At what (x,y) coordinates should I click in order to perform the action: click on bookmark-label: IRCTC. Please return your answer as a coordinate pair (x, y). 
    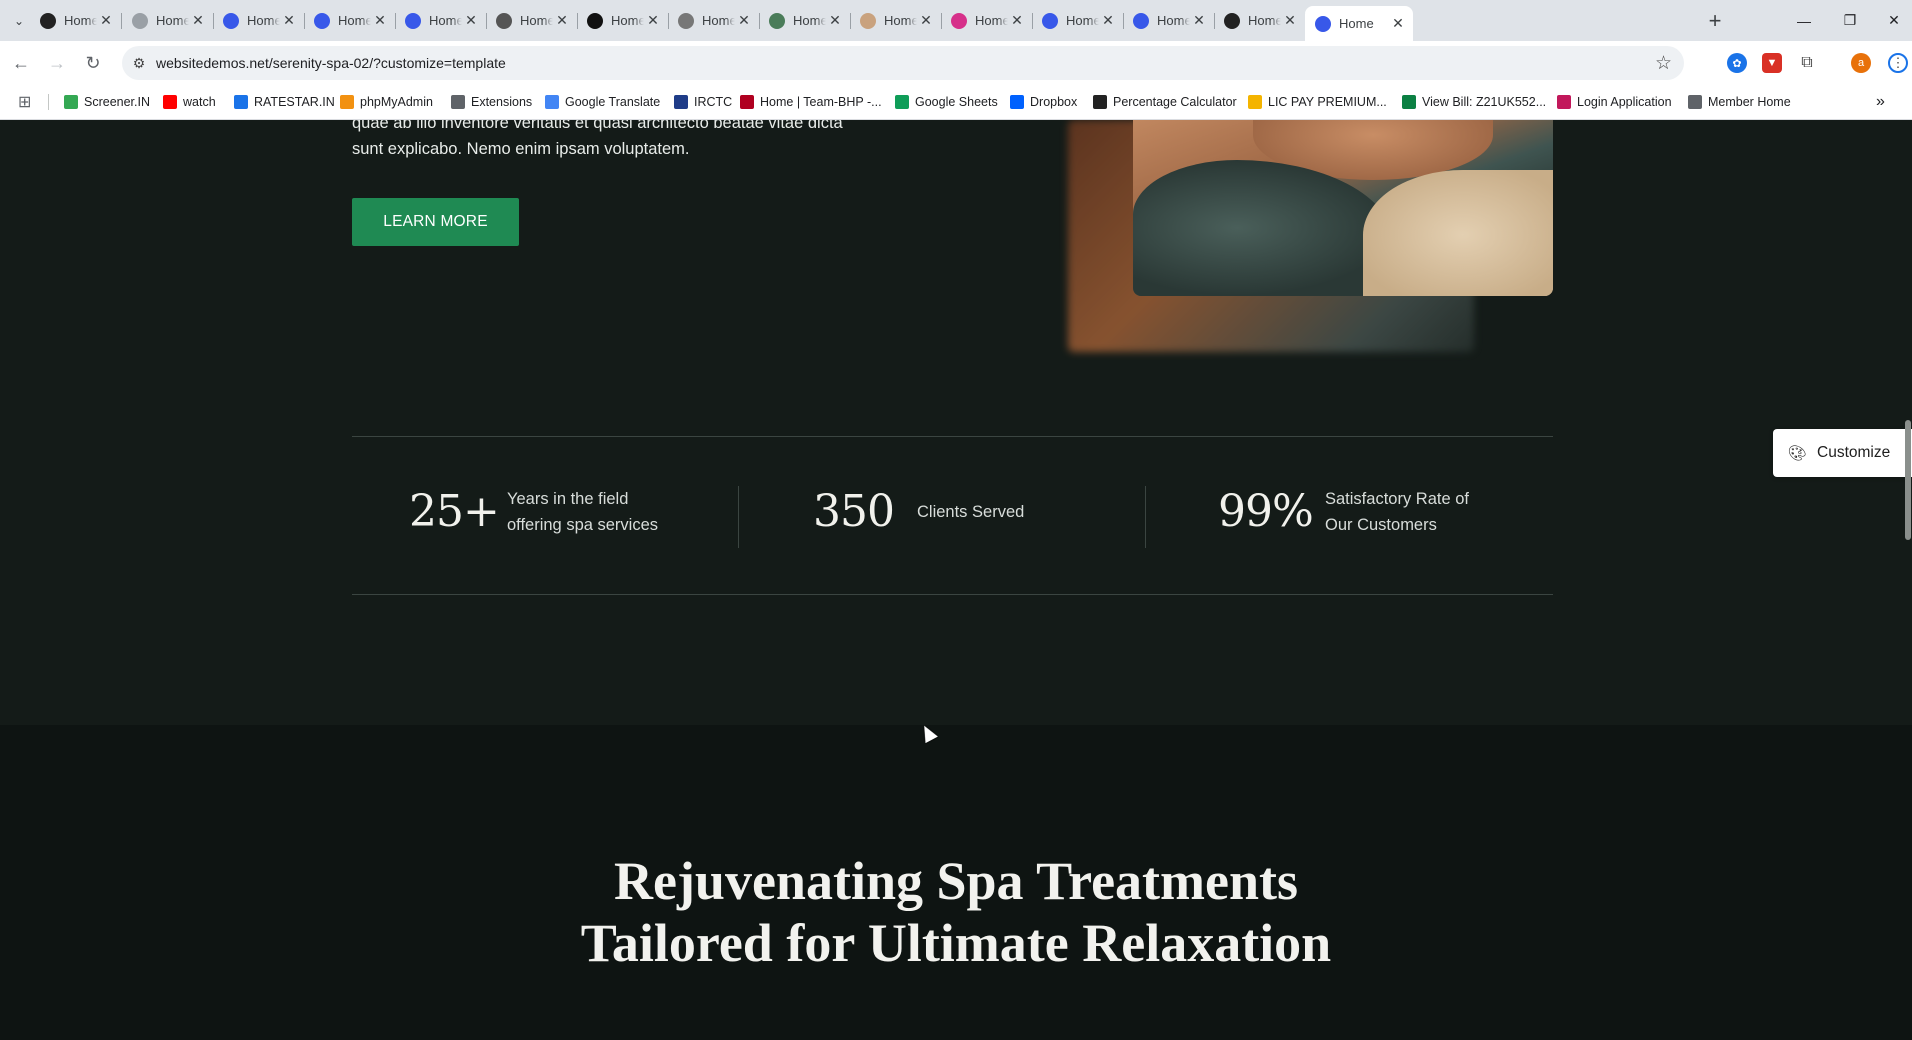
    Looking at the image, I should click on (713, 102).